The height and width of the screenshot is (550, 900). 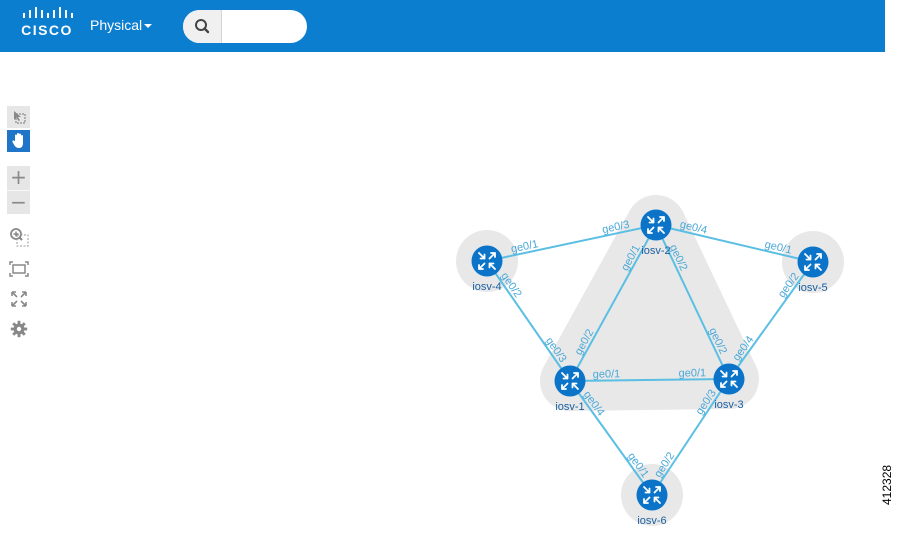 What do you see at coordinates (812, 288) in the screenshot?
I see `node-label: iosv-5` at bounding box center [812, 288].